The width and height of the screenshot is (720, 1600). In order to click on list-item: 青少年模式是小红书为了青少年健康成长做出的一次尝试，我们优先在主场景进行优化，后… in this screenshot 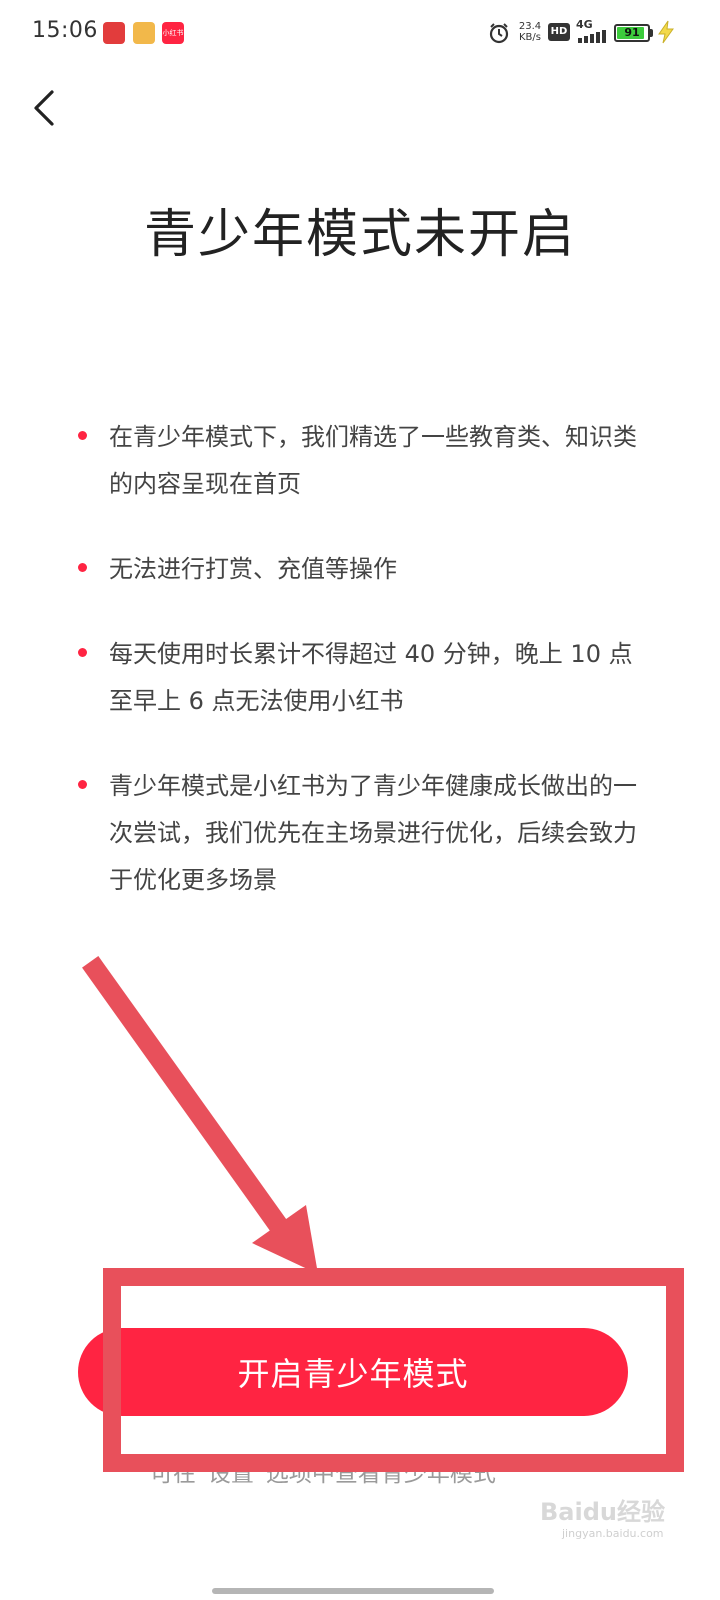, I will do `click(358, 833)`.